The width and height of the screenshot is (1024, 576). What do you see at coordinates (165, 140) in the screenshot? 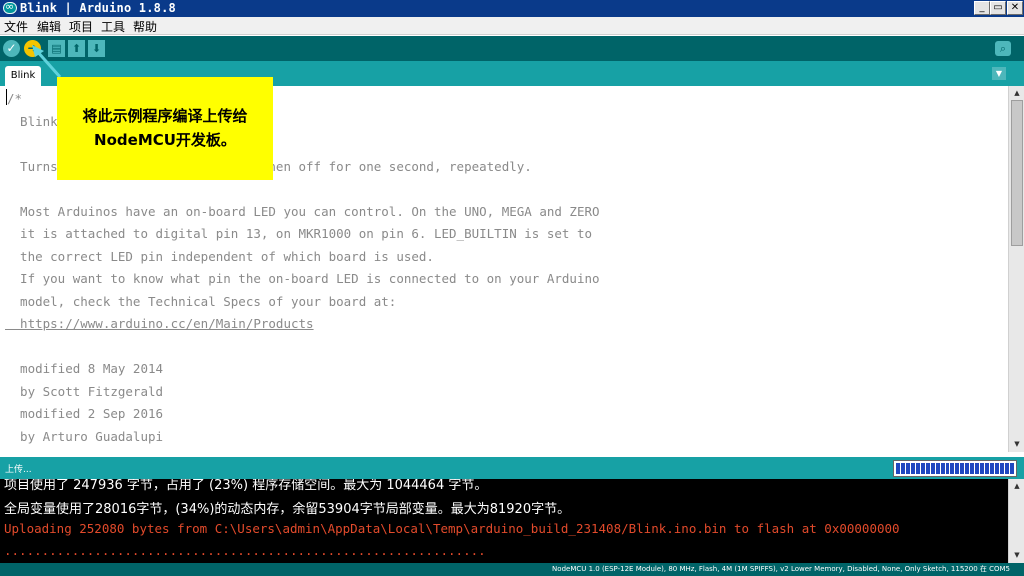
I see `callout-line-2: NodeMCU开发板。` at bounding box center [165, 140].